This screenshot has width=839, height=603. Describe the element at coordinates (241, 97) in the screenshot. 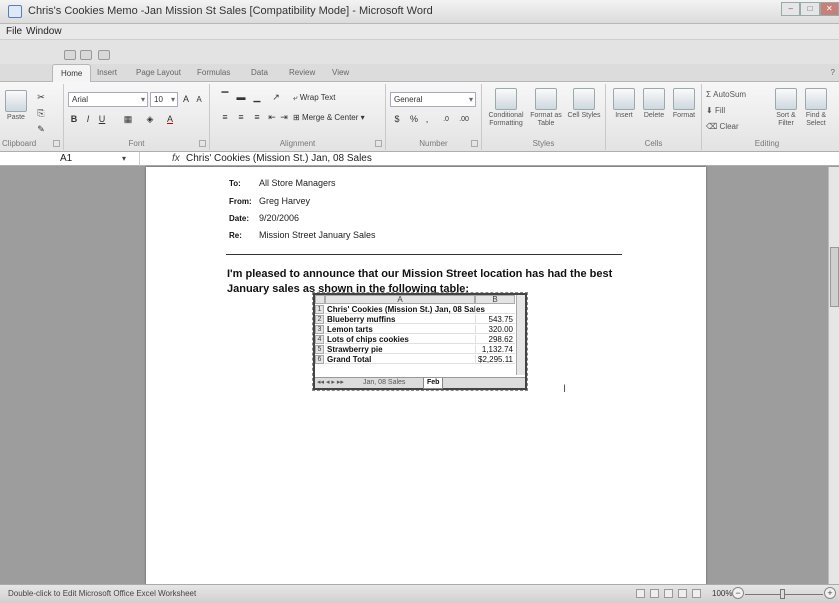

I see `align-middle-icon: ▬` at that location.